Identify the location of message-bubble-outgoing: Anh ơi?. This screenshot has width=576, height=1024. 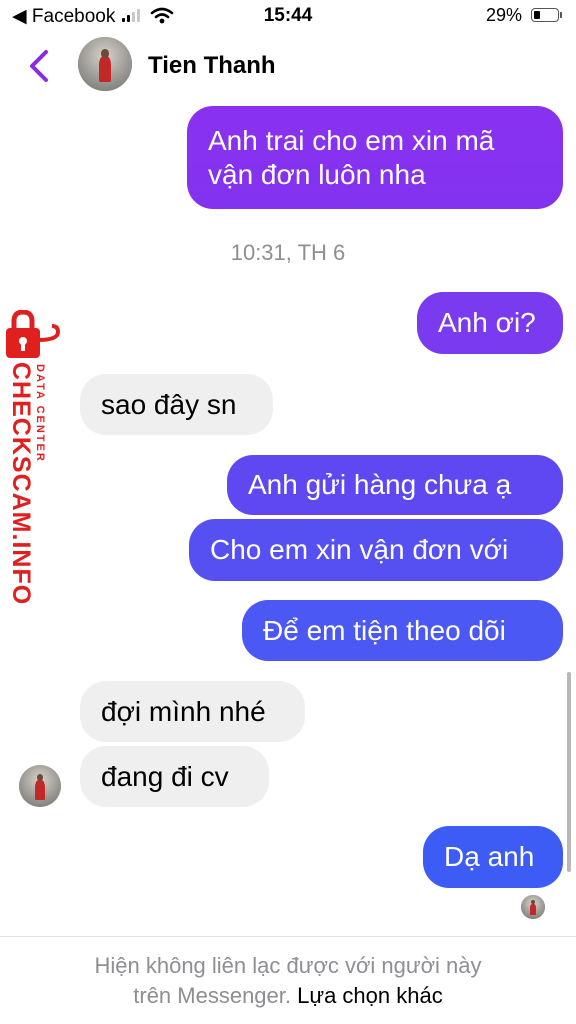
(490, 323).